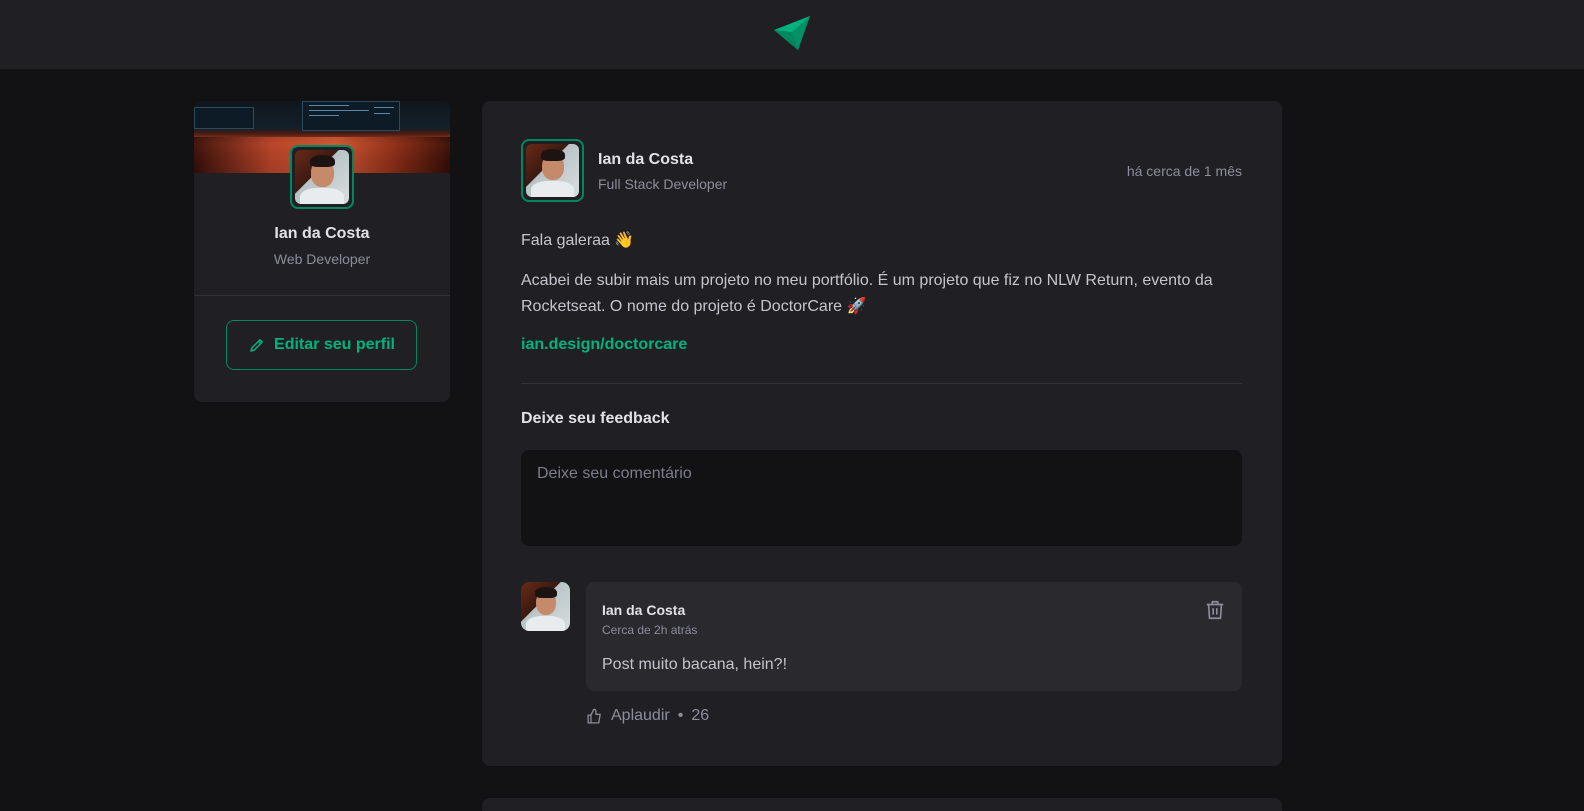 The height and width of the screenshot is (811, 1584). What do you see at coordinates (882, 804) in the screenshot?
I see `next-post-card` at bounding box center [882, 804].